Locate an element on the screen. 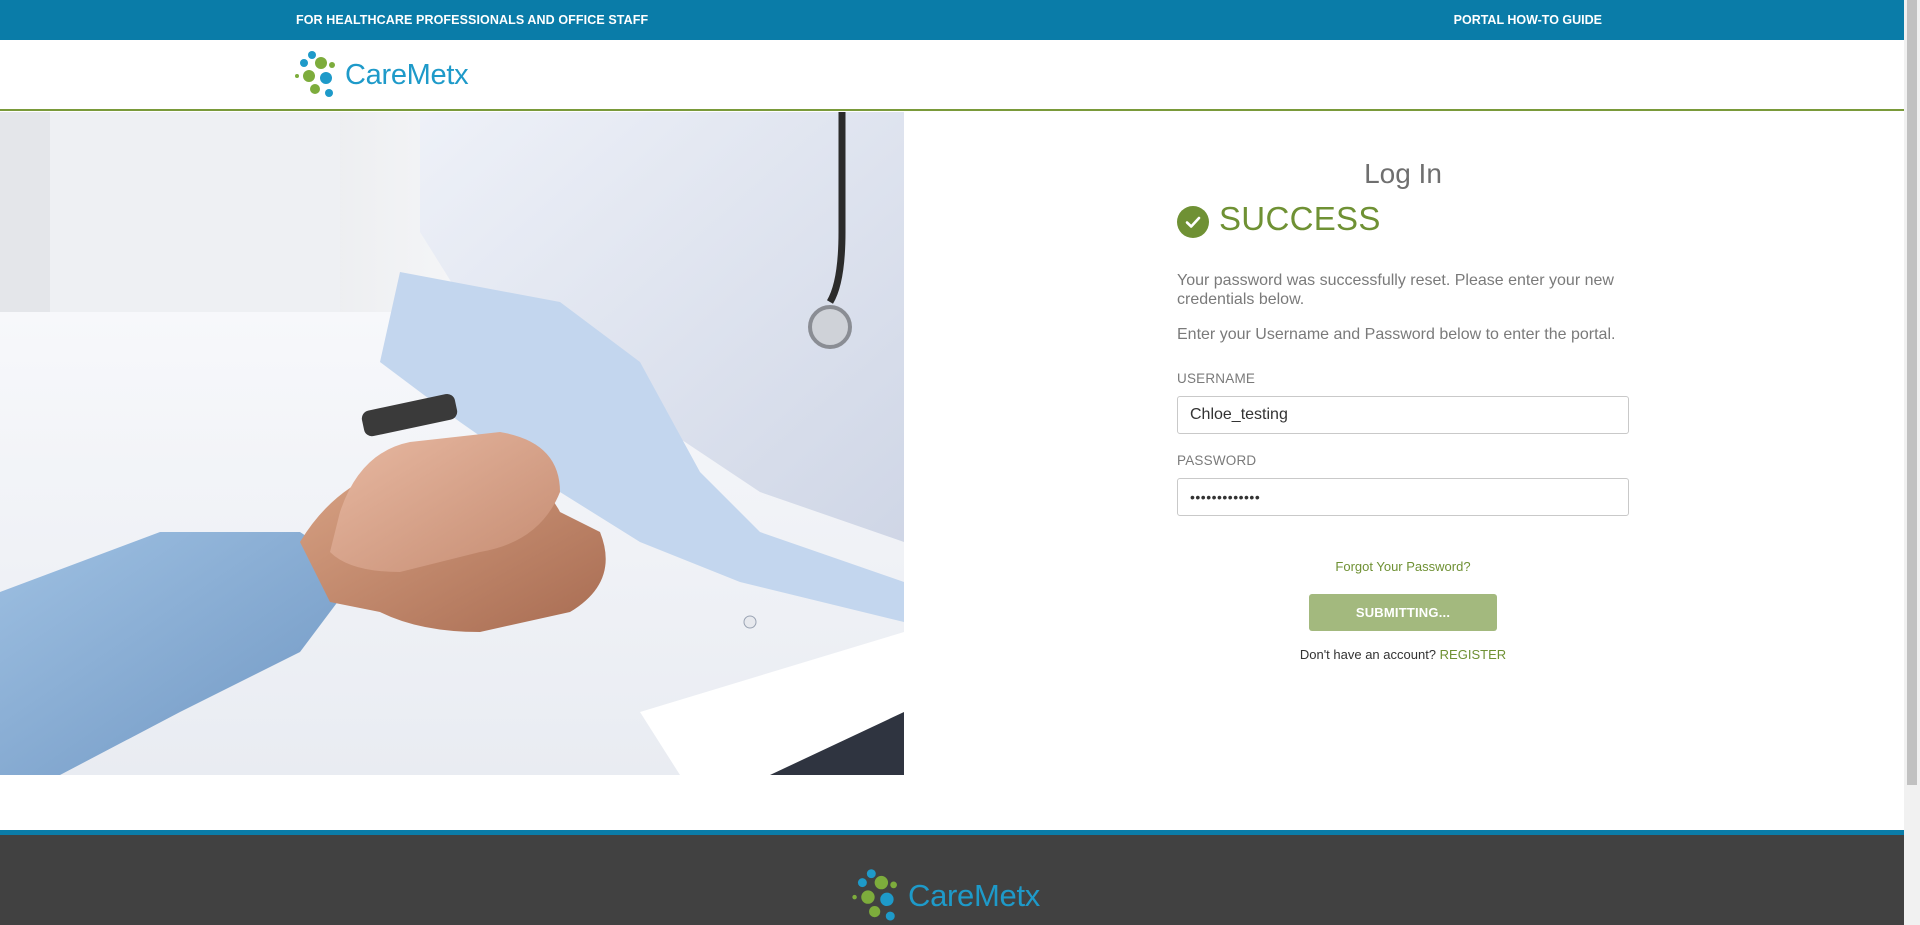 This screenshot has width=1920, height=925. site-footer: CareMetx is located at coordinates (952, 877).